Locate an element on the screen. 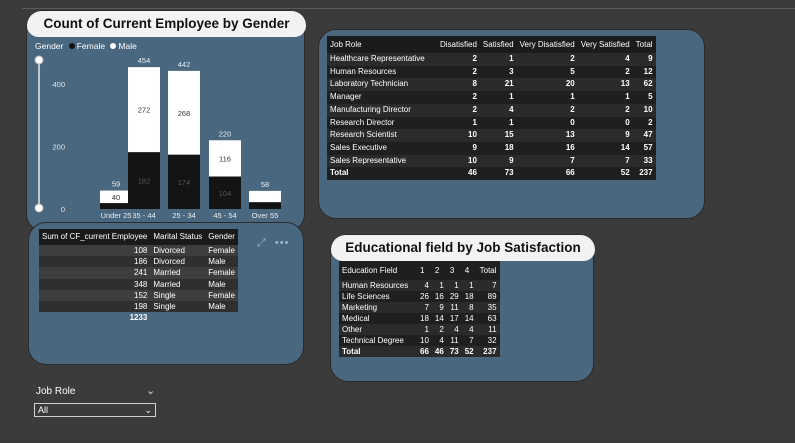 The width and height of the screenshot is (795, 443). cell-value: 4 is located at coordinates (426, 285).